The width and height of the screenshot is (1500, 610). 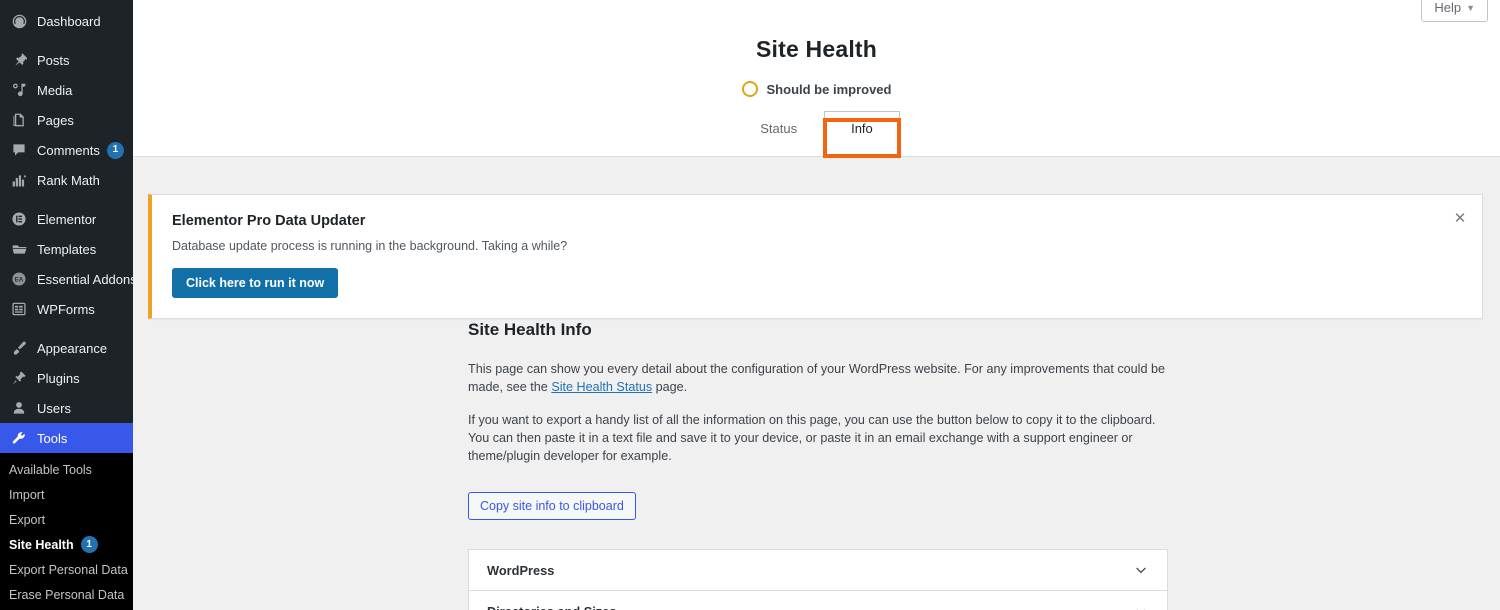 I want to click on sidebar-item-plugins: Plugins, so click(x=66, y=378).